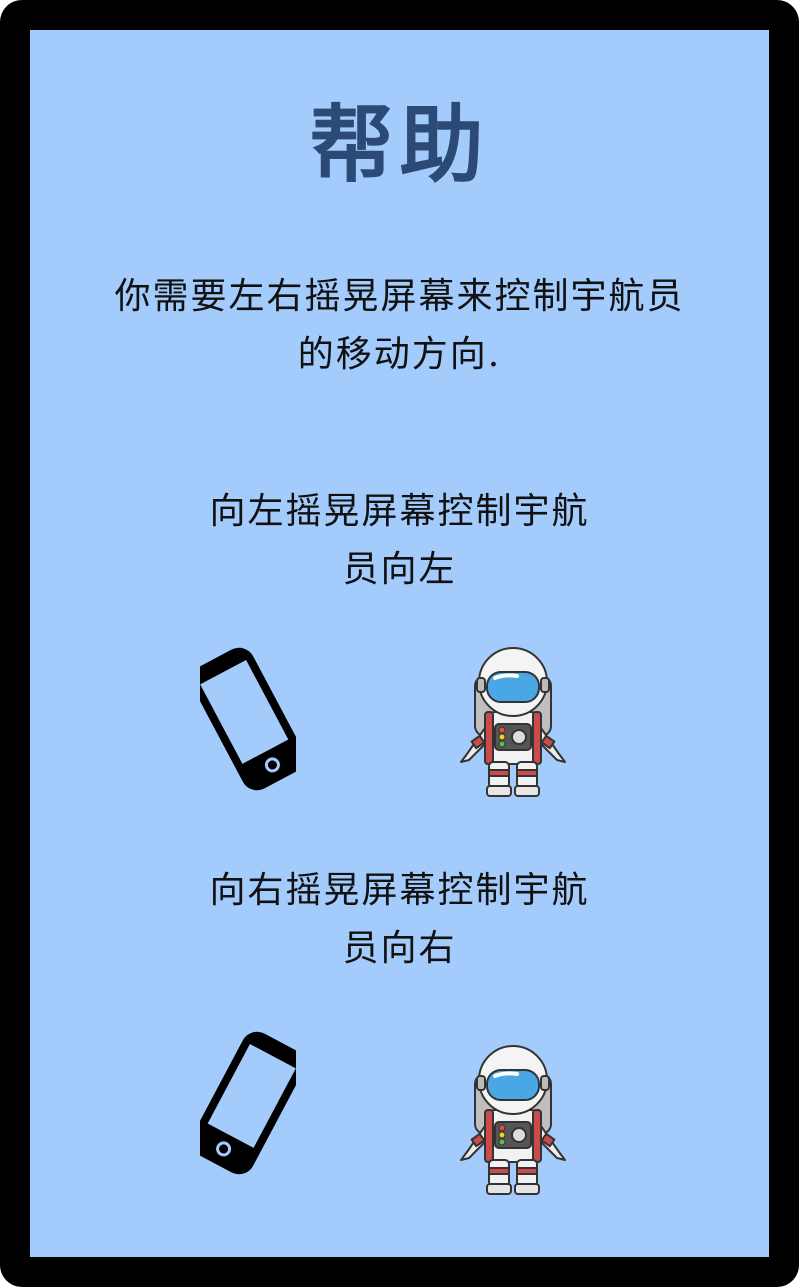  What do you see at coordinates (399, 948) in the screenshot?
I see `tilt-right-line-2: 员向右` at bounding box center [399, 948].